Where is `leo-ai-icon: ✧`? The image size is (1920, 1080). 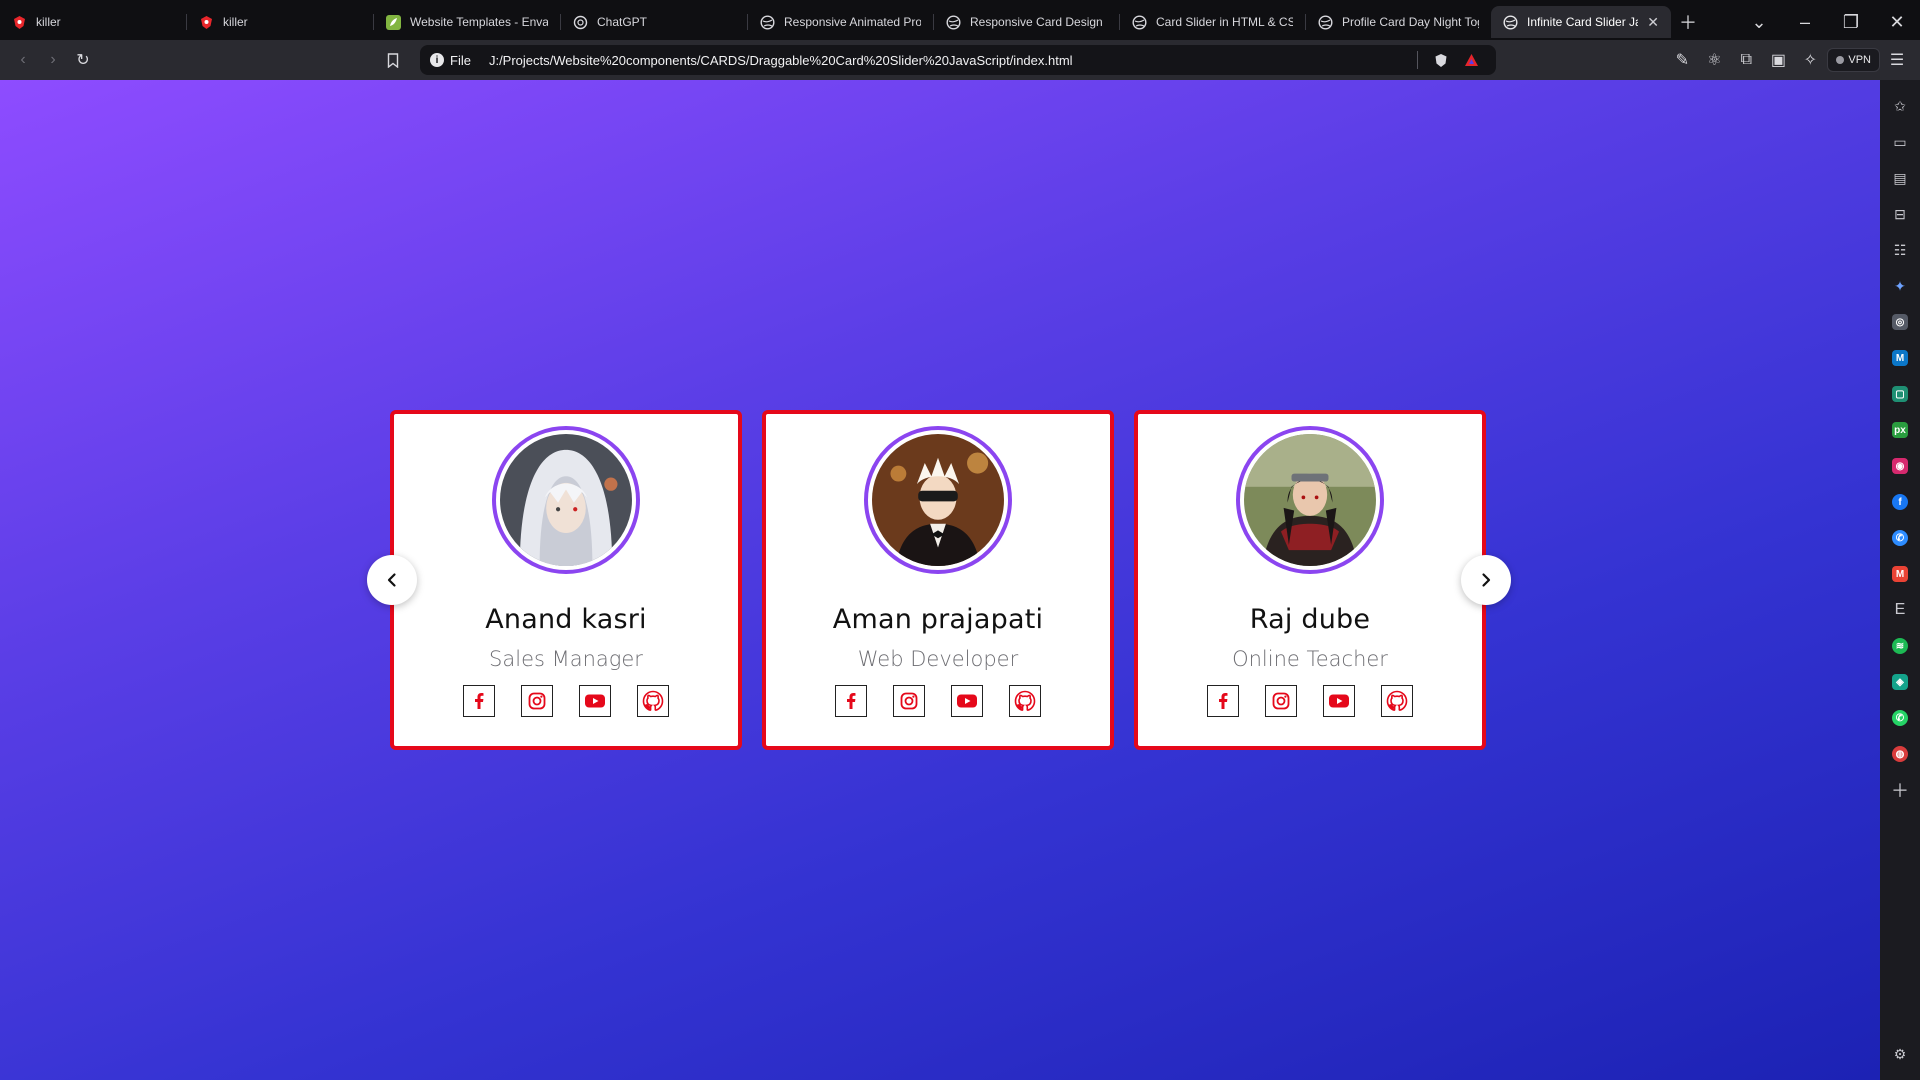
leo-ai-icon: ✧ is located at coordinates (1810, 60).